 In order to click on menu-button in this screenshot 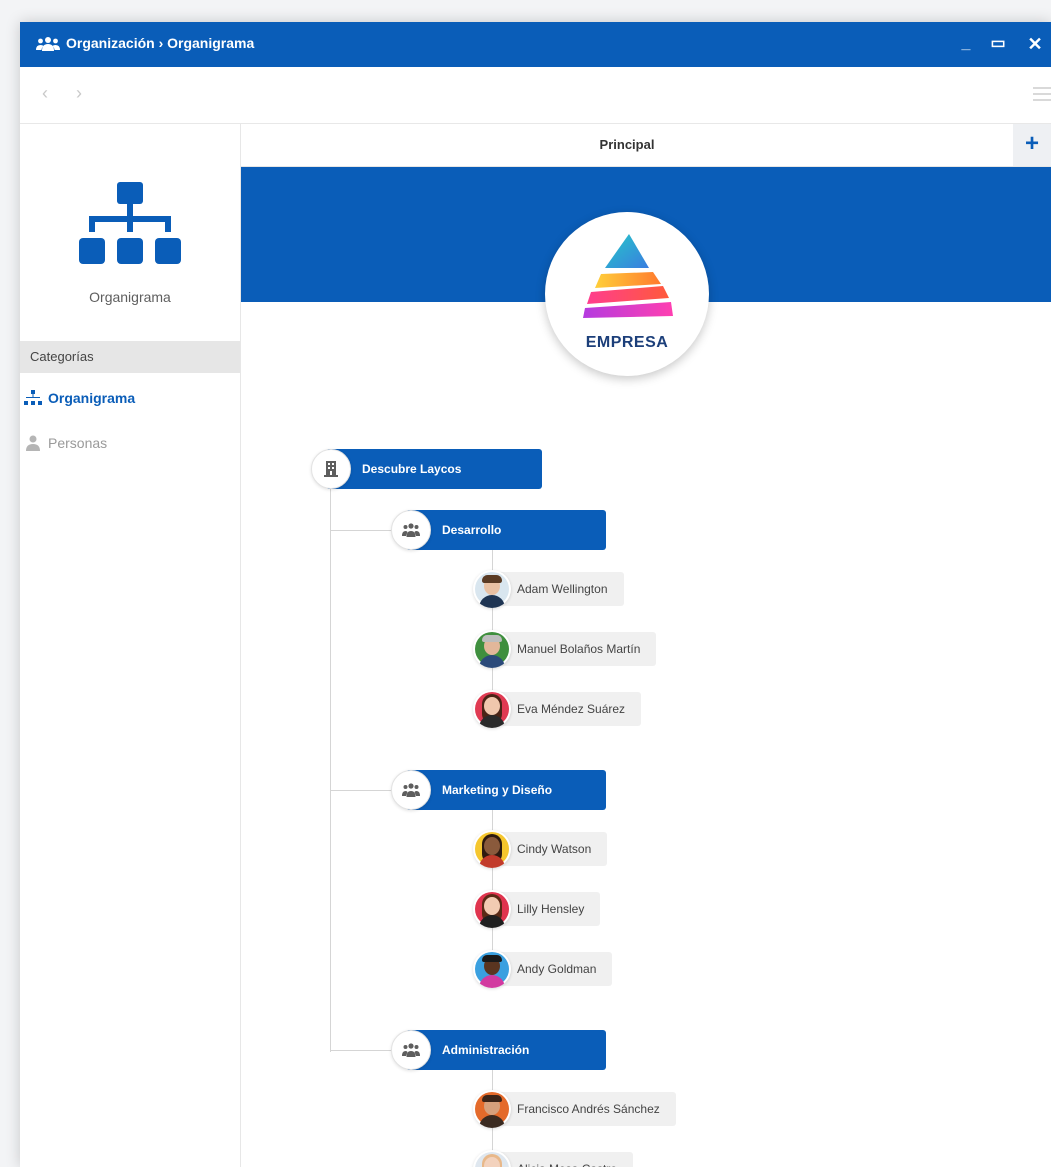, I will do `click(1042, 94)`.